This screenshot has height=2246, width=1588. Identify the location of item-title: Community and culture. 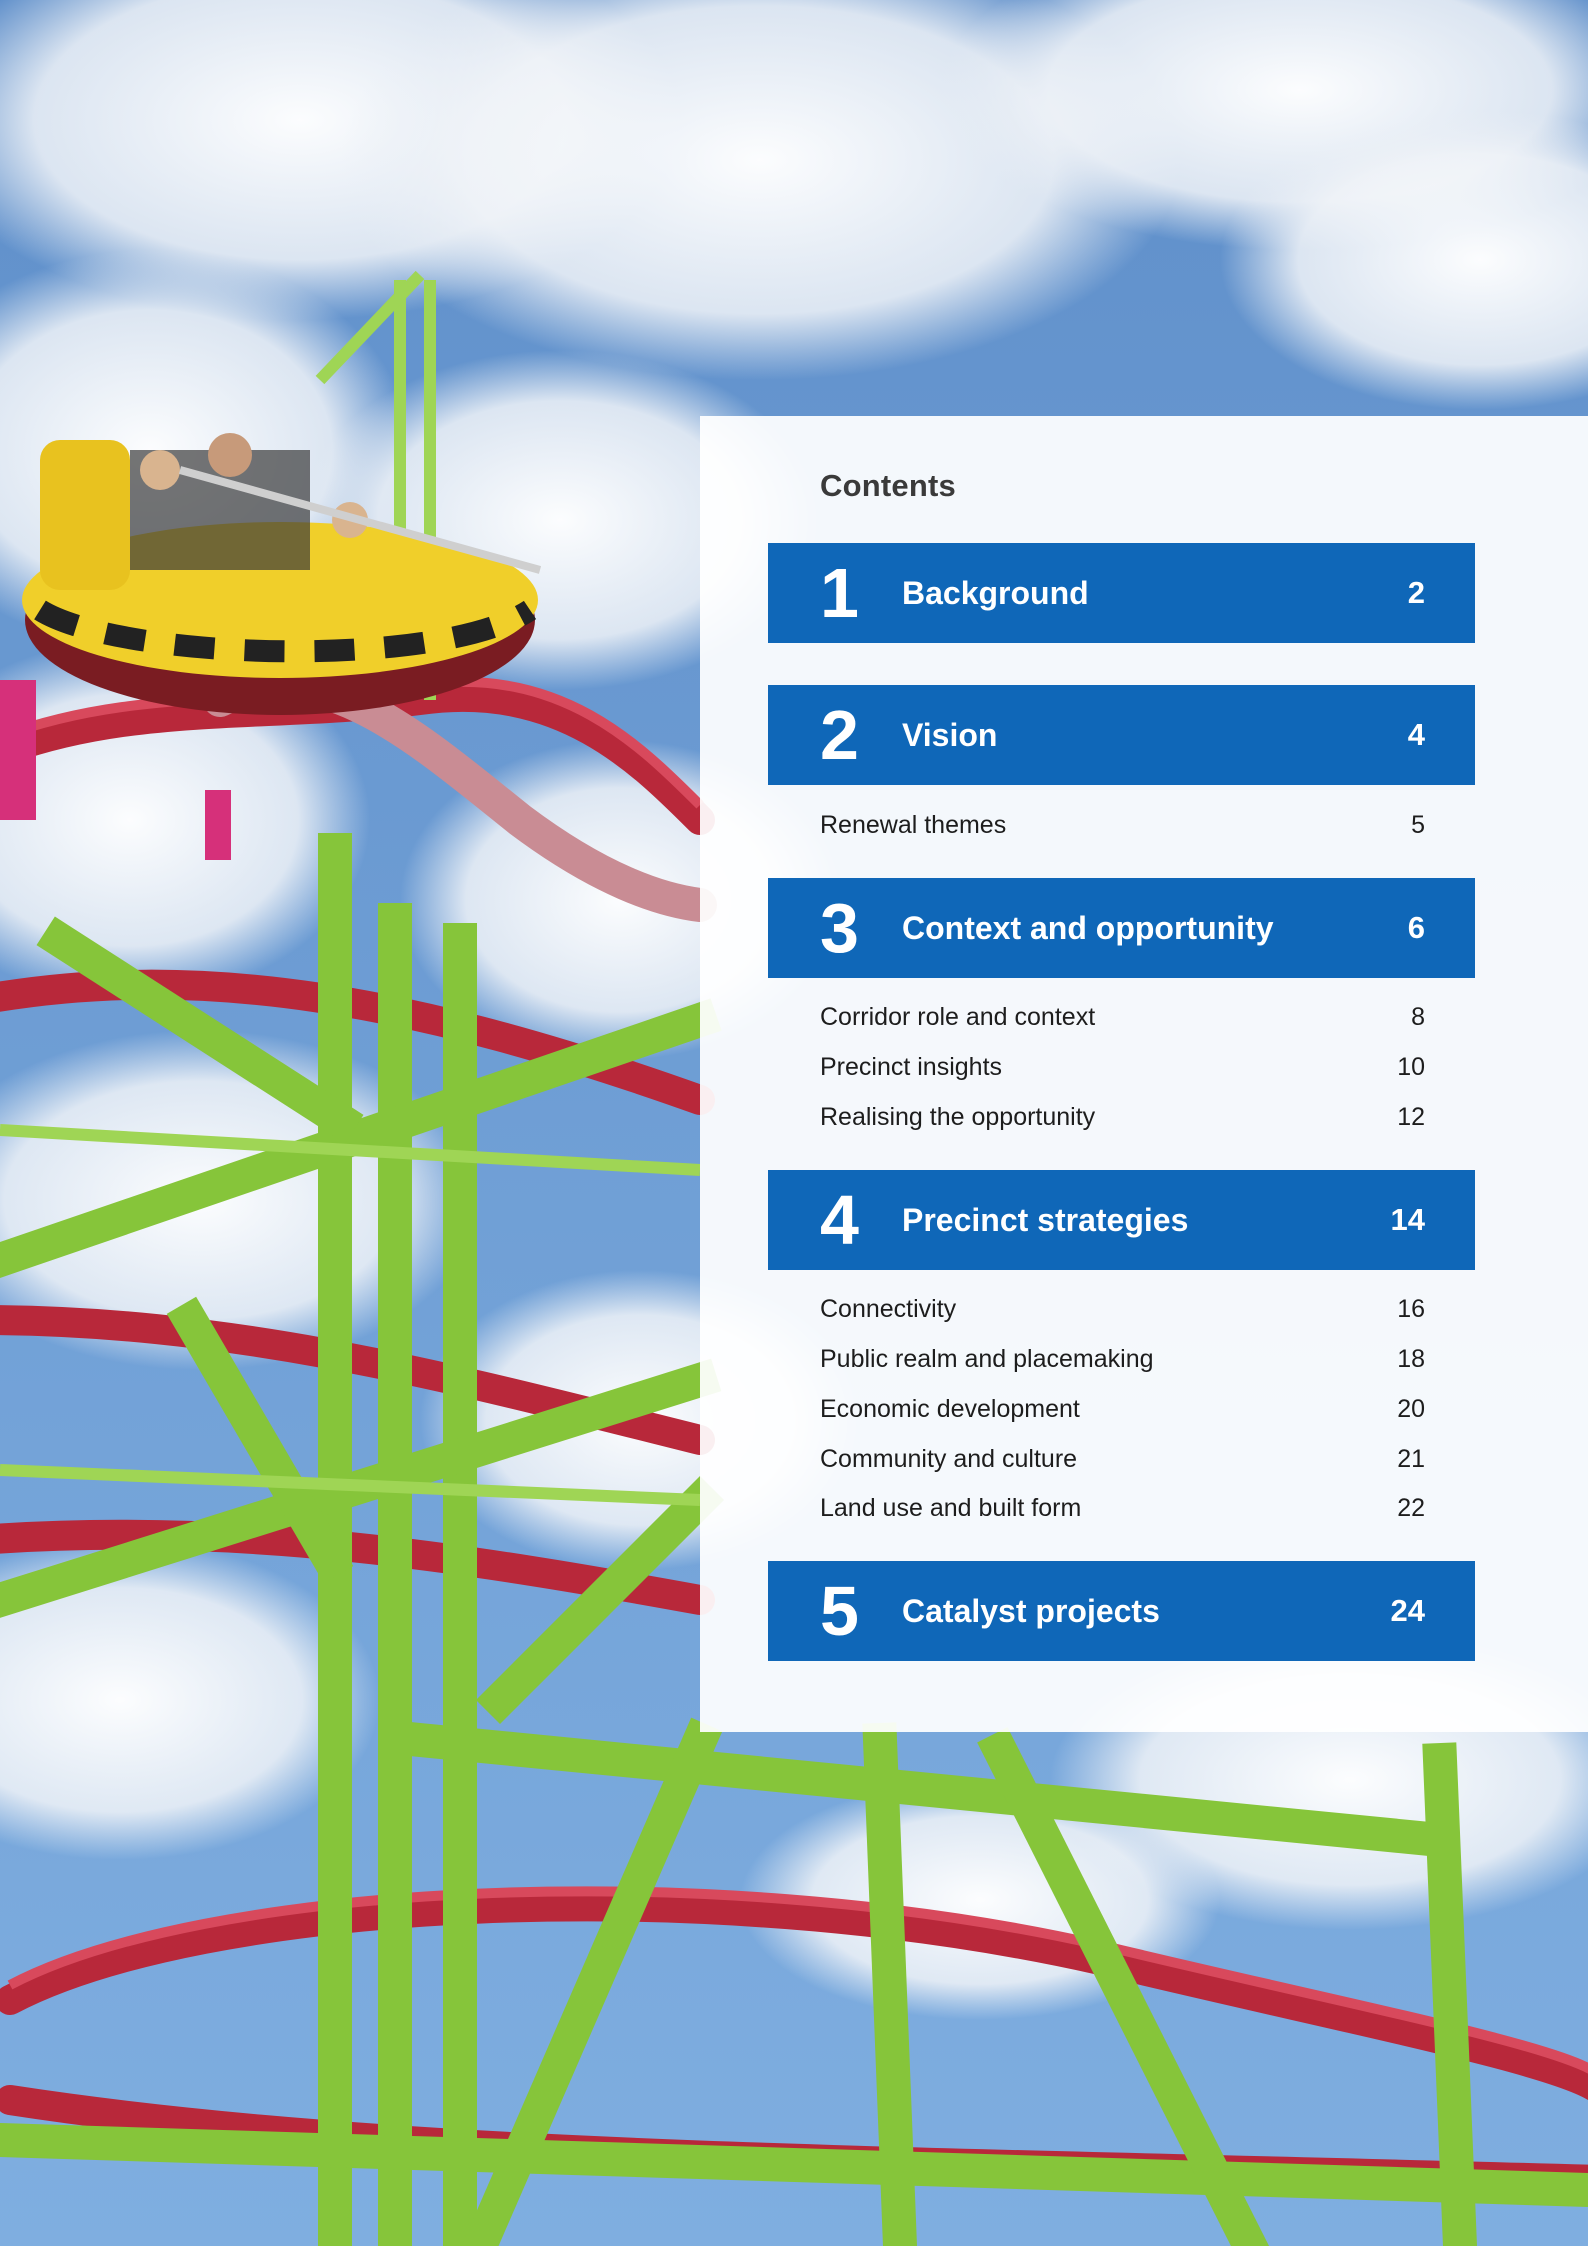
(949, 1459).